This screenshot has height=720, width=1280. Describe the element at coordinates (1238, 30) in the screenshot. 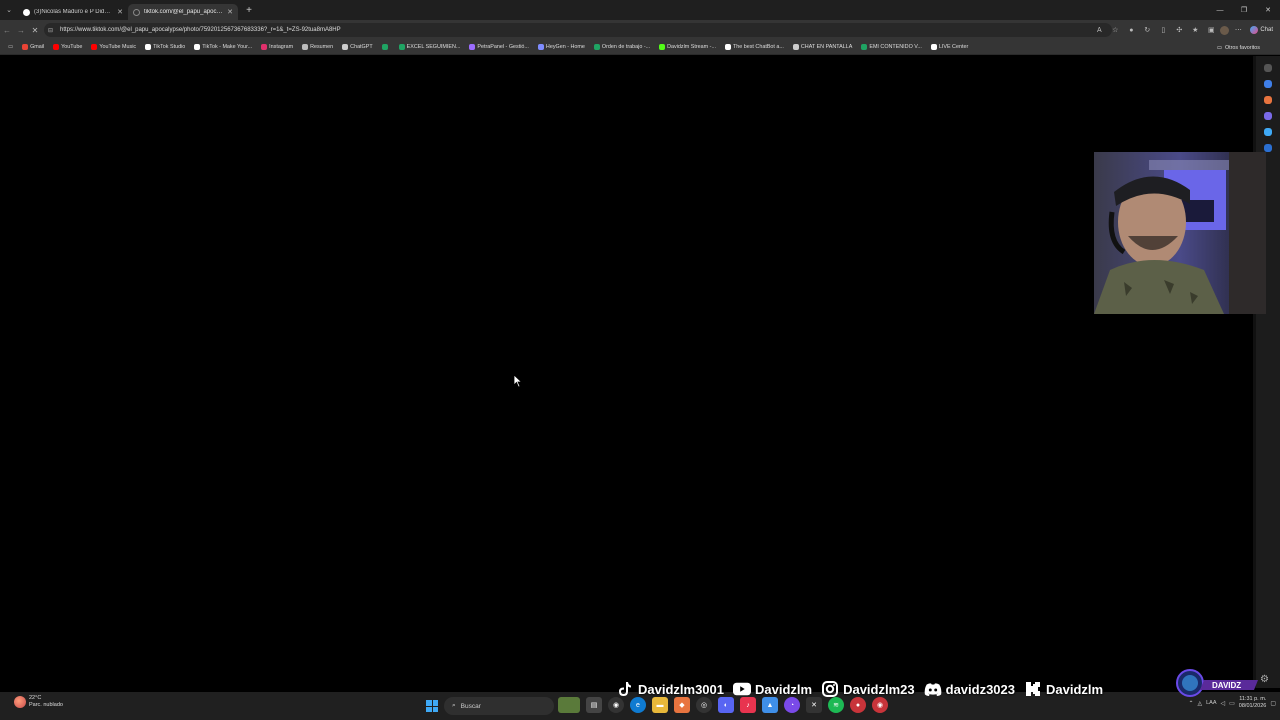

I see `more-menu-icon: ⋯` at that location.